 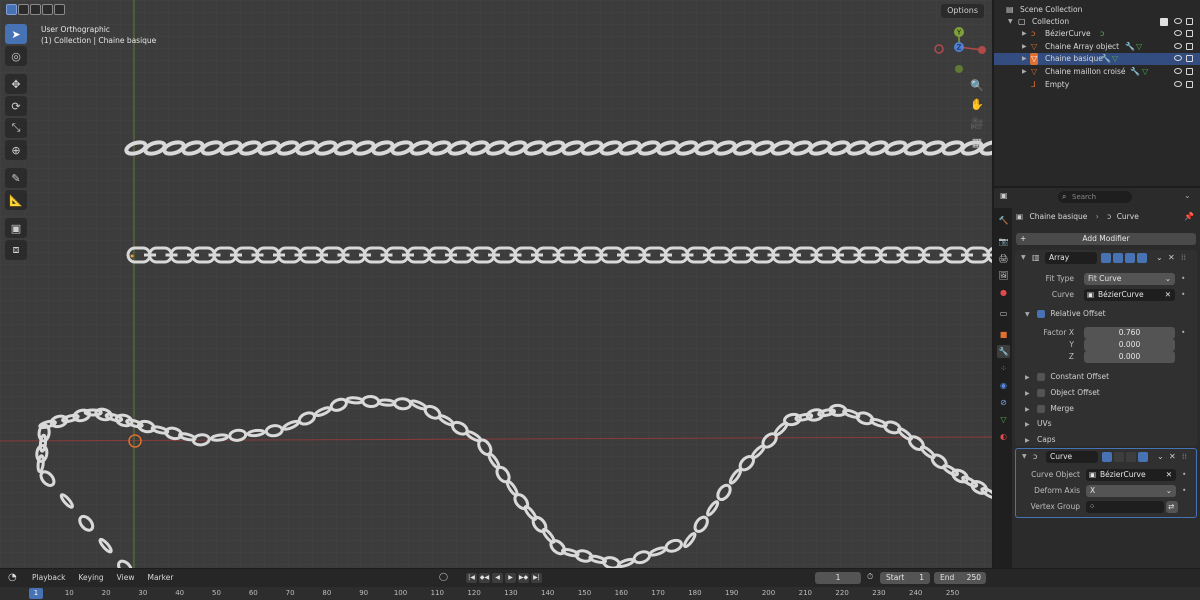 What do you see at coordinates (497, 578) in the screenshot?
I see `play-reverse-icon: ◀` at bounding box center [497, 578].